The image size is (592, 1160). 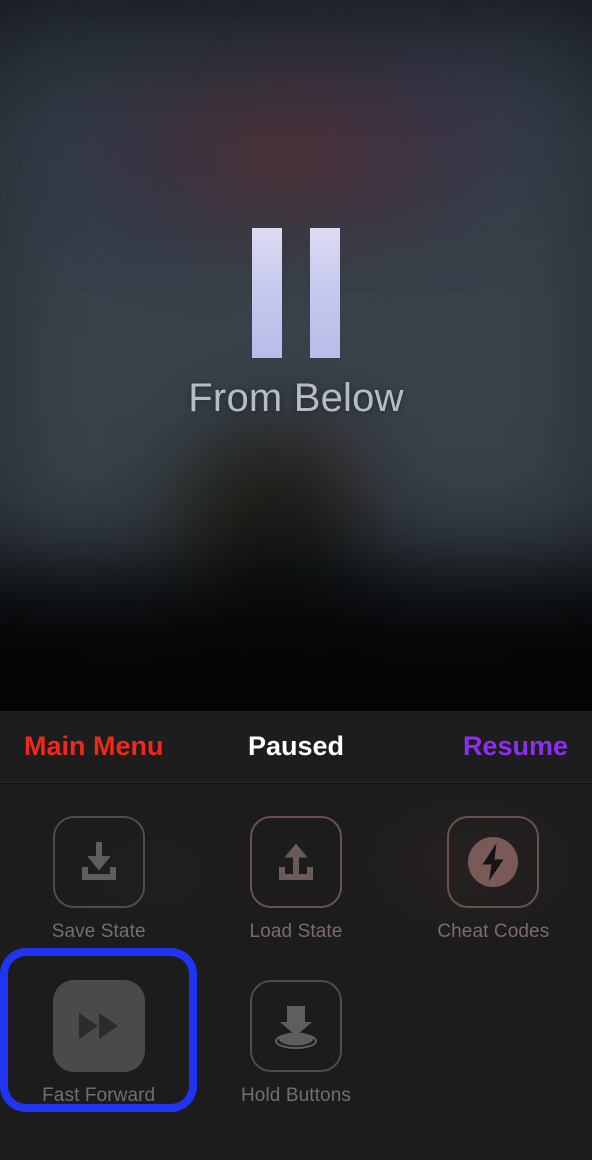 What do you see at coordinates (295, 1095) in the screenshot?
I see `hold-buttons-label: Hold Buttons` at bounding box center [295, 1095].